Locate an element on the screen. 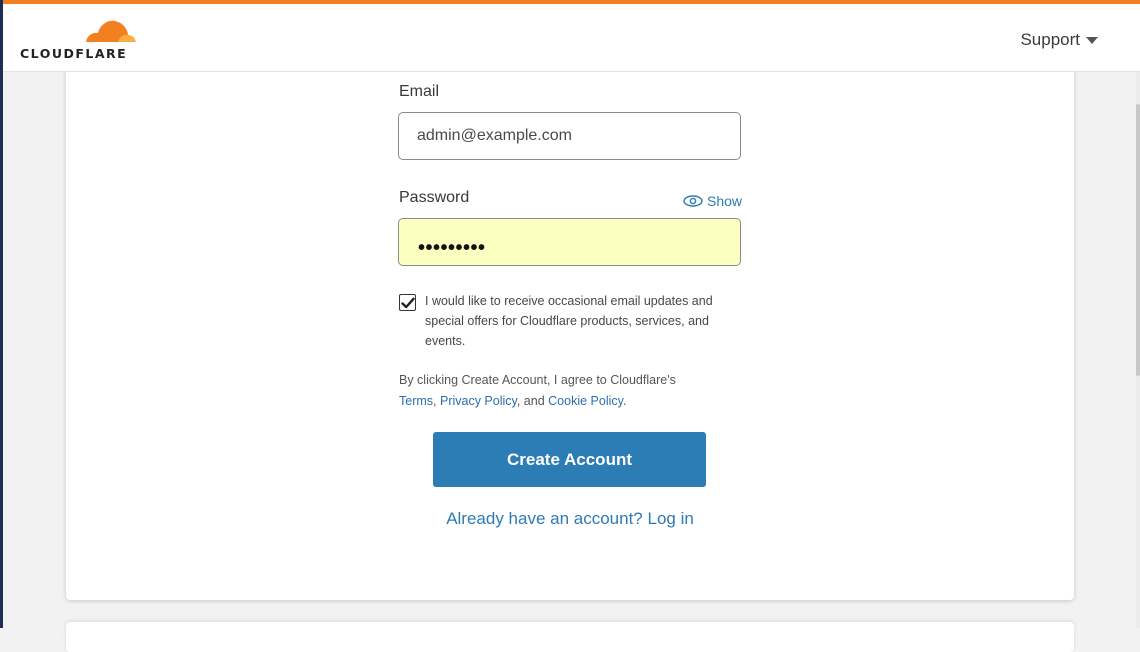  secondary-card is located at coordinates (570, 637).